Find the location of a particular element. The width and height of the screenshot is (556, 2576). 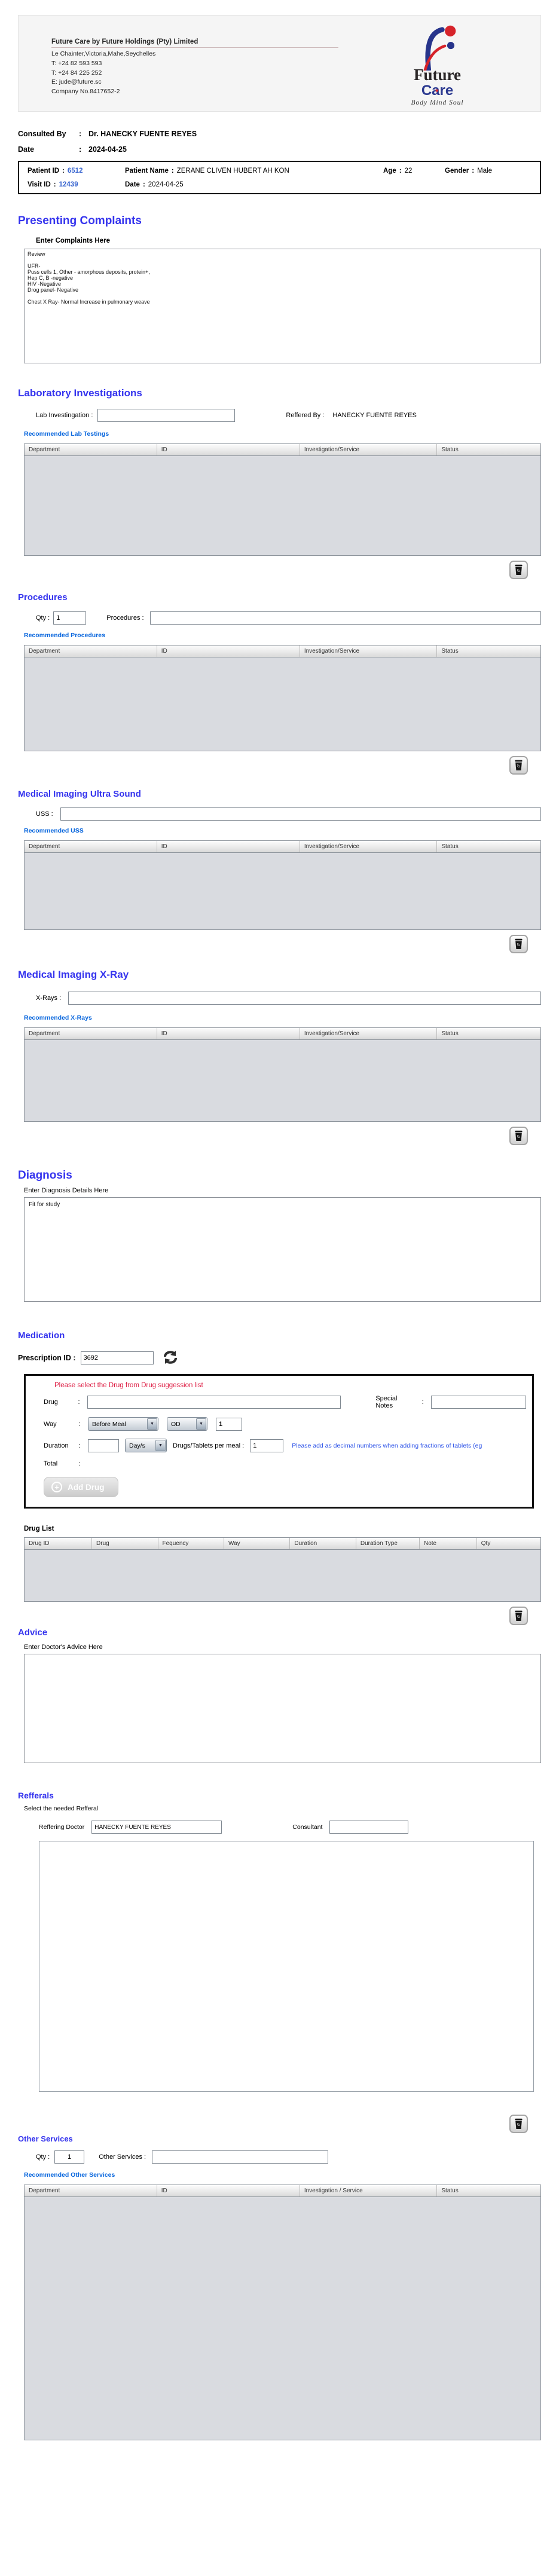

procedures-input is located at coordinates (345, 618).